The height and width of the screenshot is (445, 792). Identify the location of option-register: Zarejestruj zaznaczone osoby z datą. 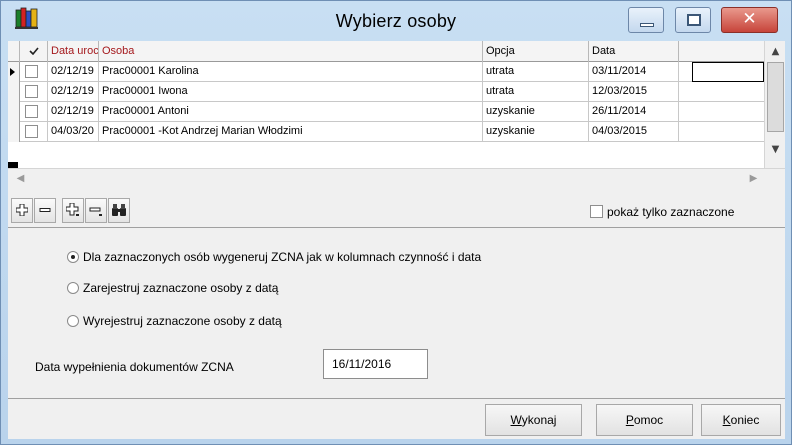
(172, 288).